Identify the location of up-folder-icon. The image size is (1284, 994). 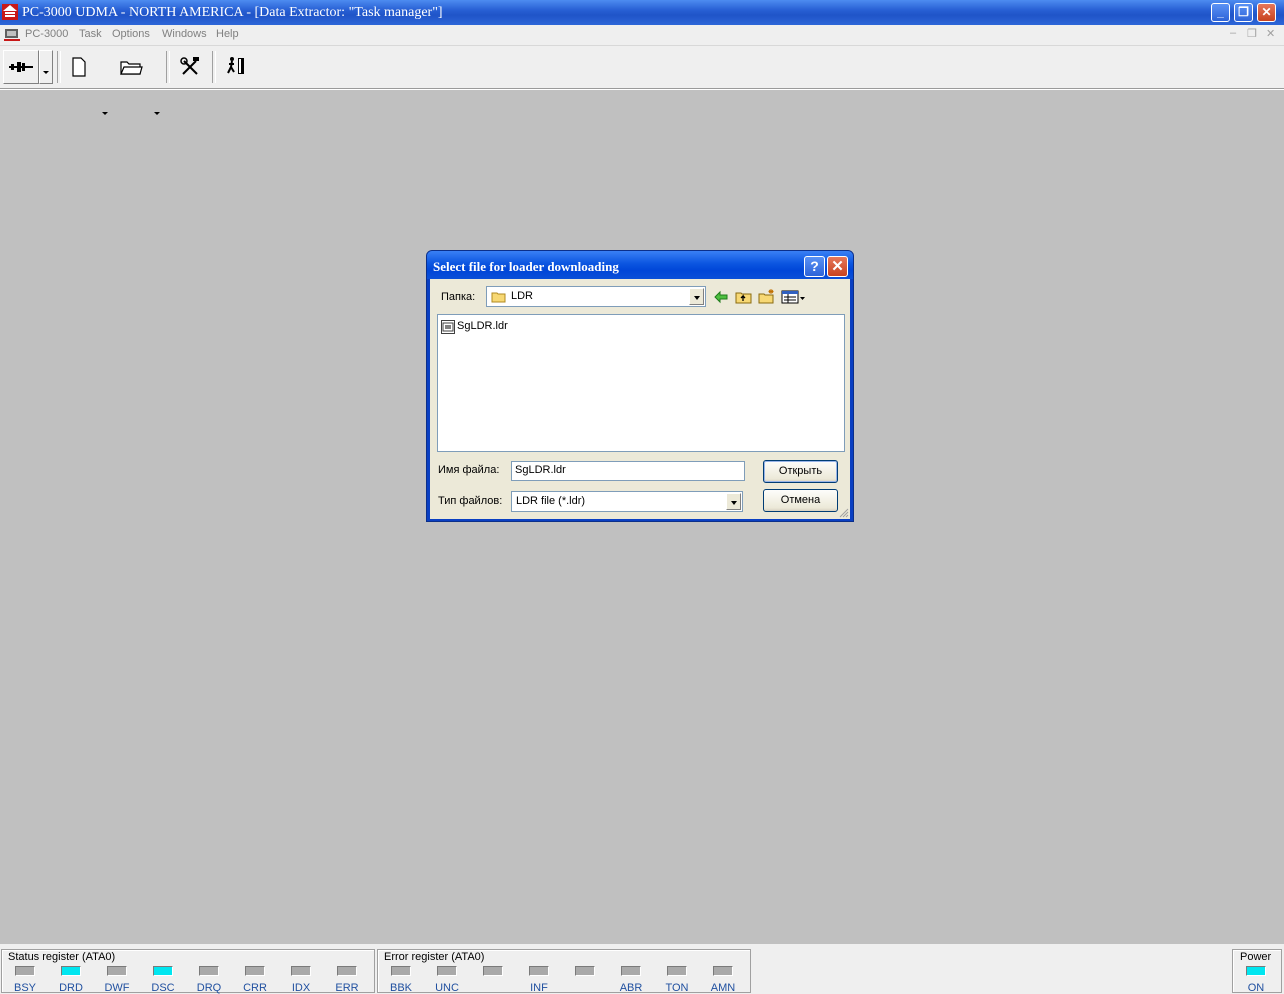
(744, 297).